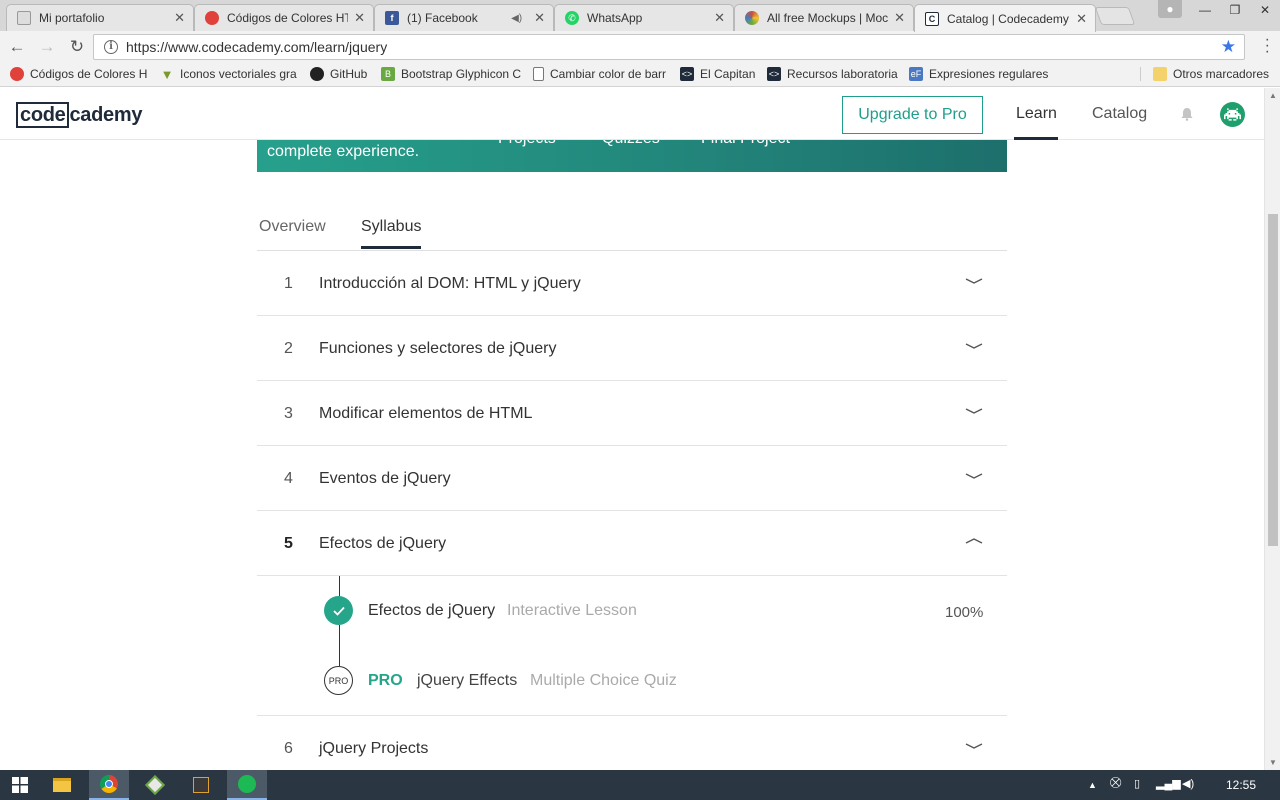 The image size is (1280, 800). I want to click on close-window-icon: ✕, so click(1265, 10).